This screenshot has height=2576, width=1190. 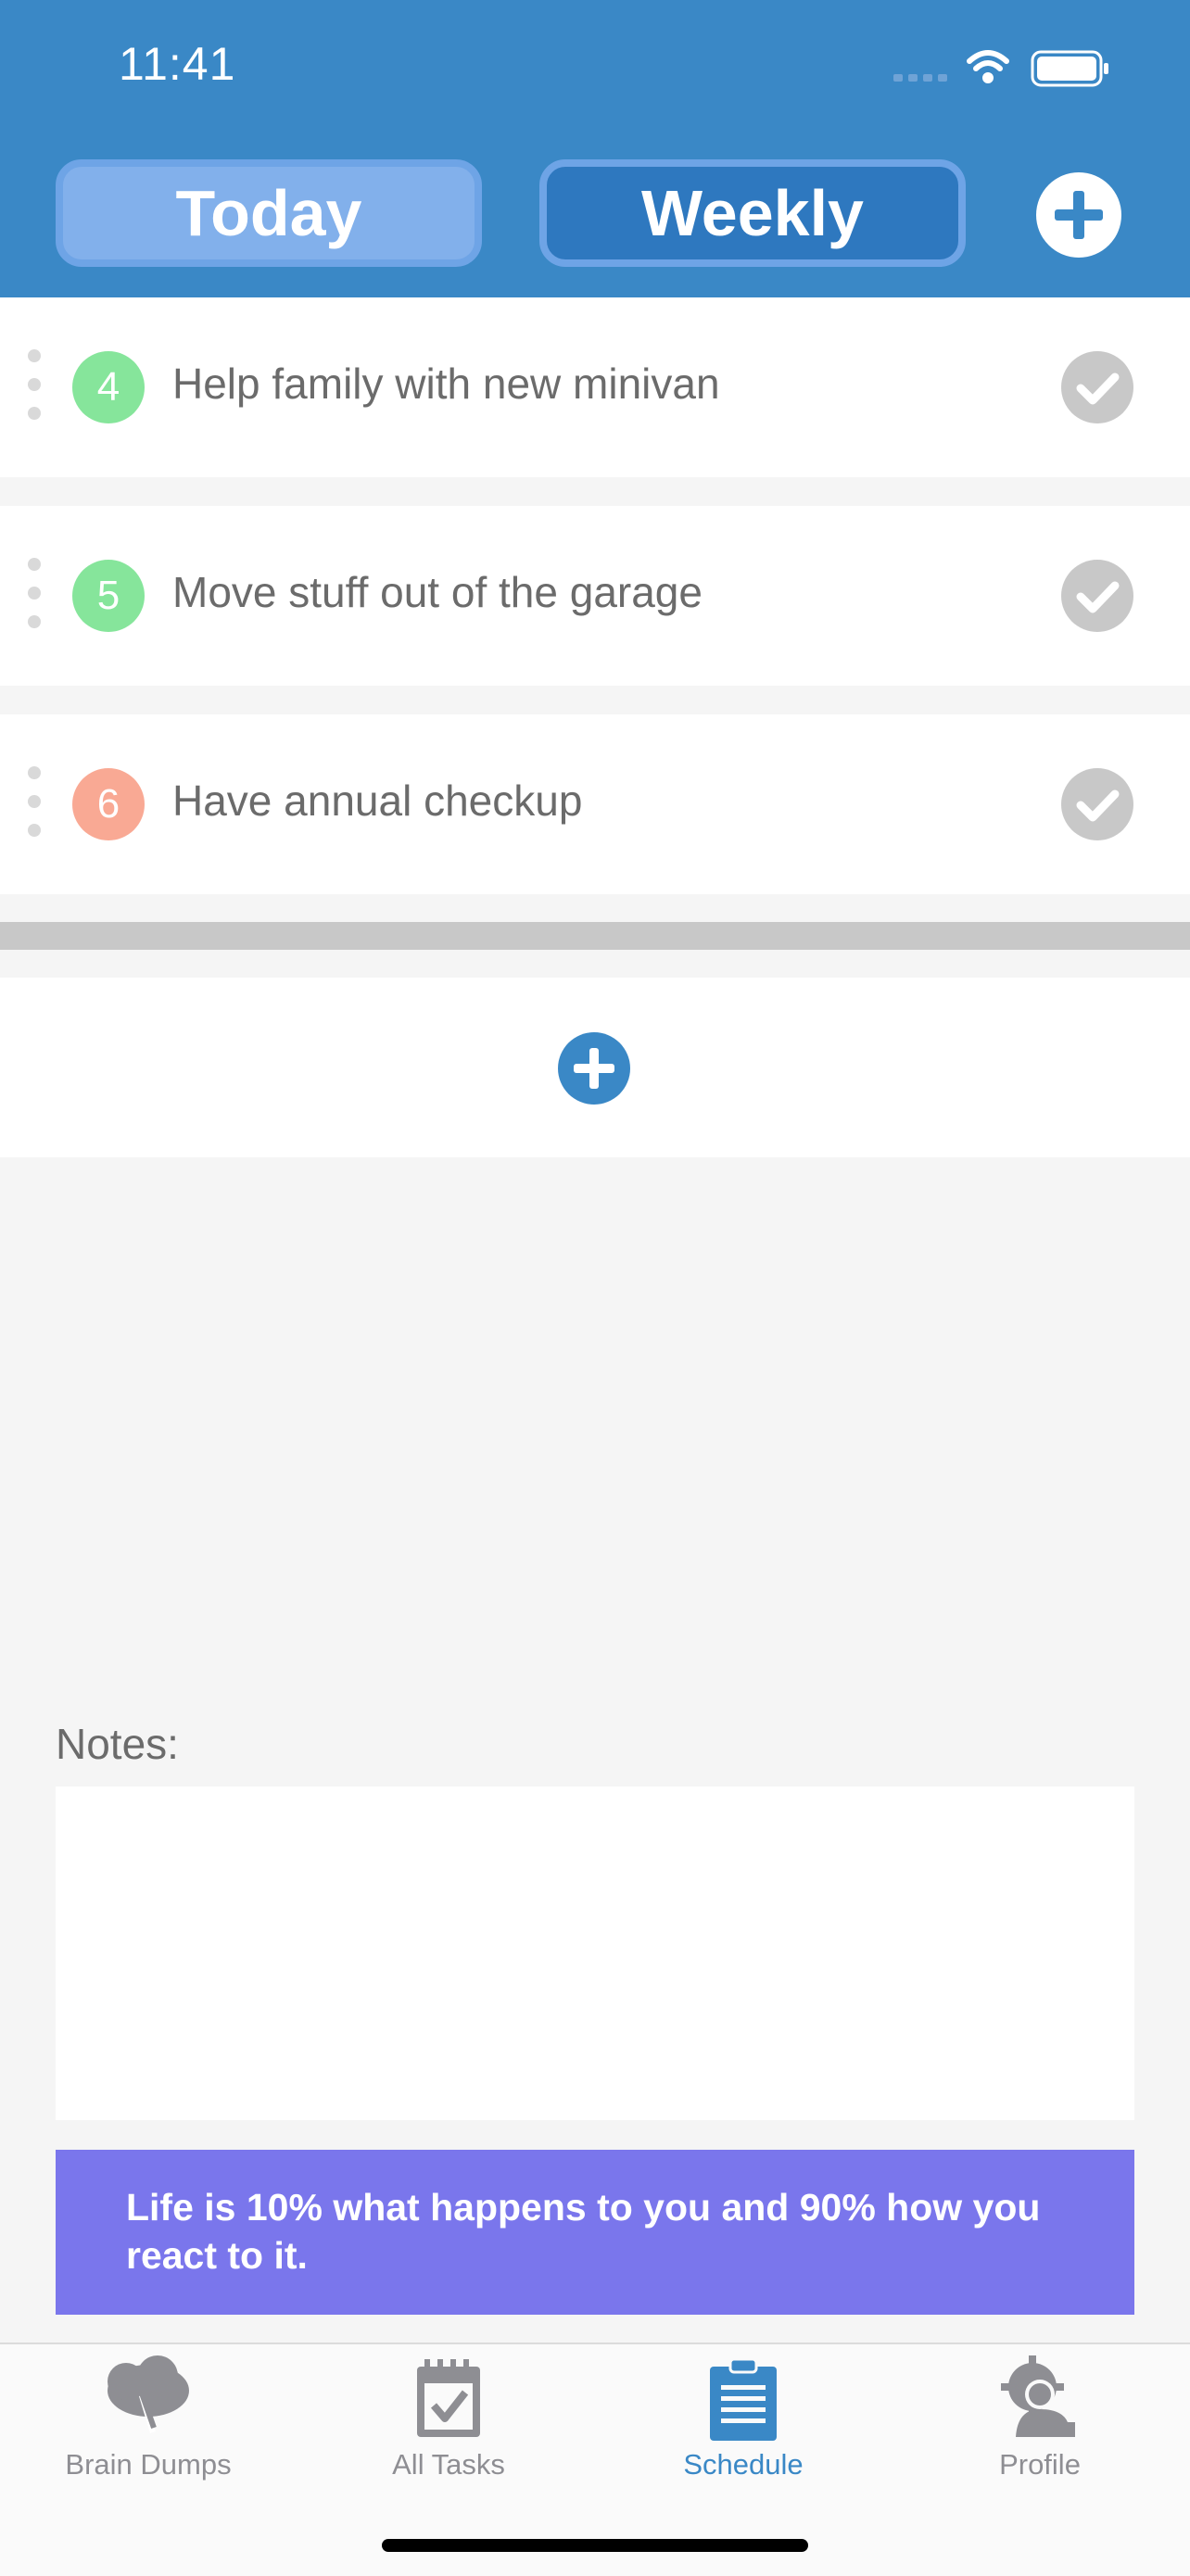 What do you see at coordinates (108, 804) in the screenshot?
I see `task-number-badge: 6` at bounding box center [108, 804].